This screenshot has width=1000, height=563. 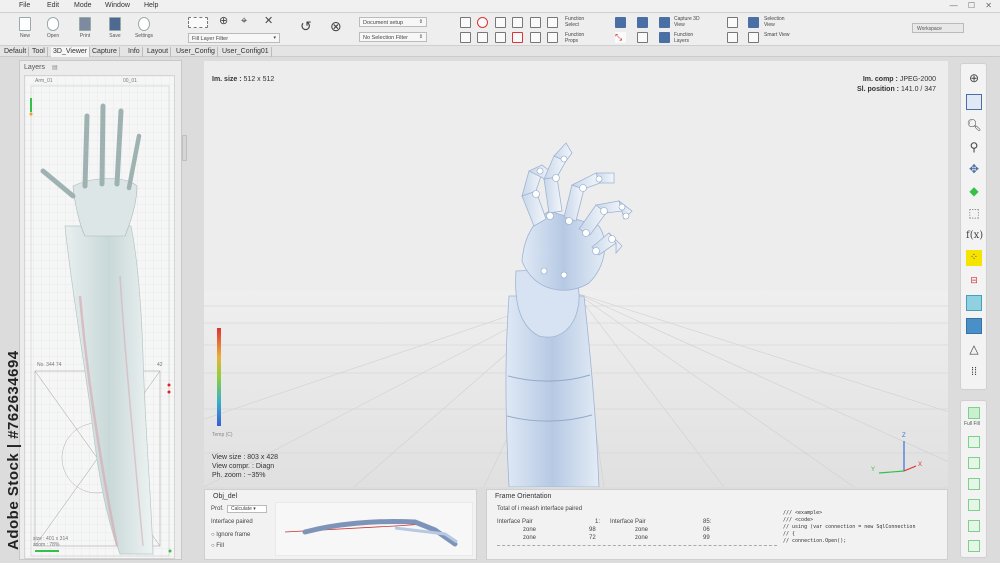 I want to click on node-select-icon, so click(x=517, y=37).